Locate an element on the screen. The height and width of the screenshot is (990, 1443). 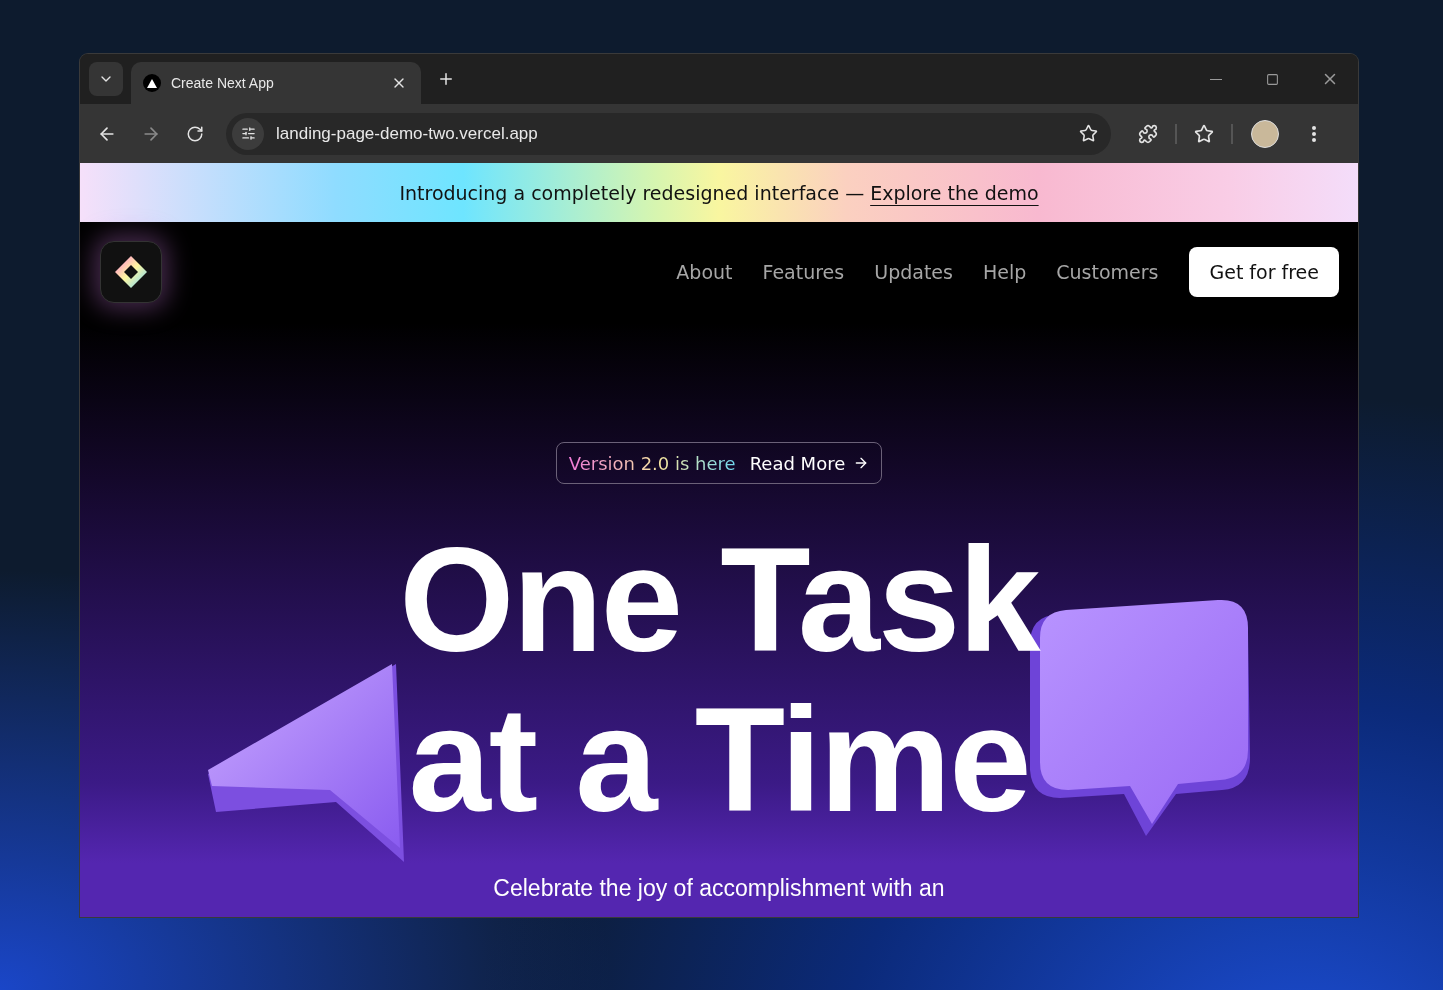
nav-link: Customers is located at coordinates (1107, 272).